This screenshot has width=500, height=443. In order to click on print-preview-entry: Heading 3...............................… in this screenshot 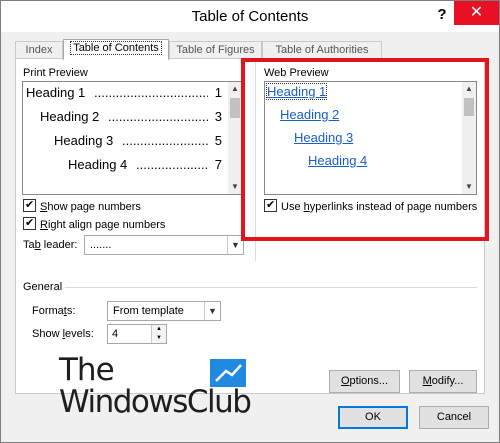, I will do `click(138, 140)`.